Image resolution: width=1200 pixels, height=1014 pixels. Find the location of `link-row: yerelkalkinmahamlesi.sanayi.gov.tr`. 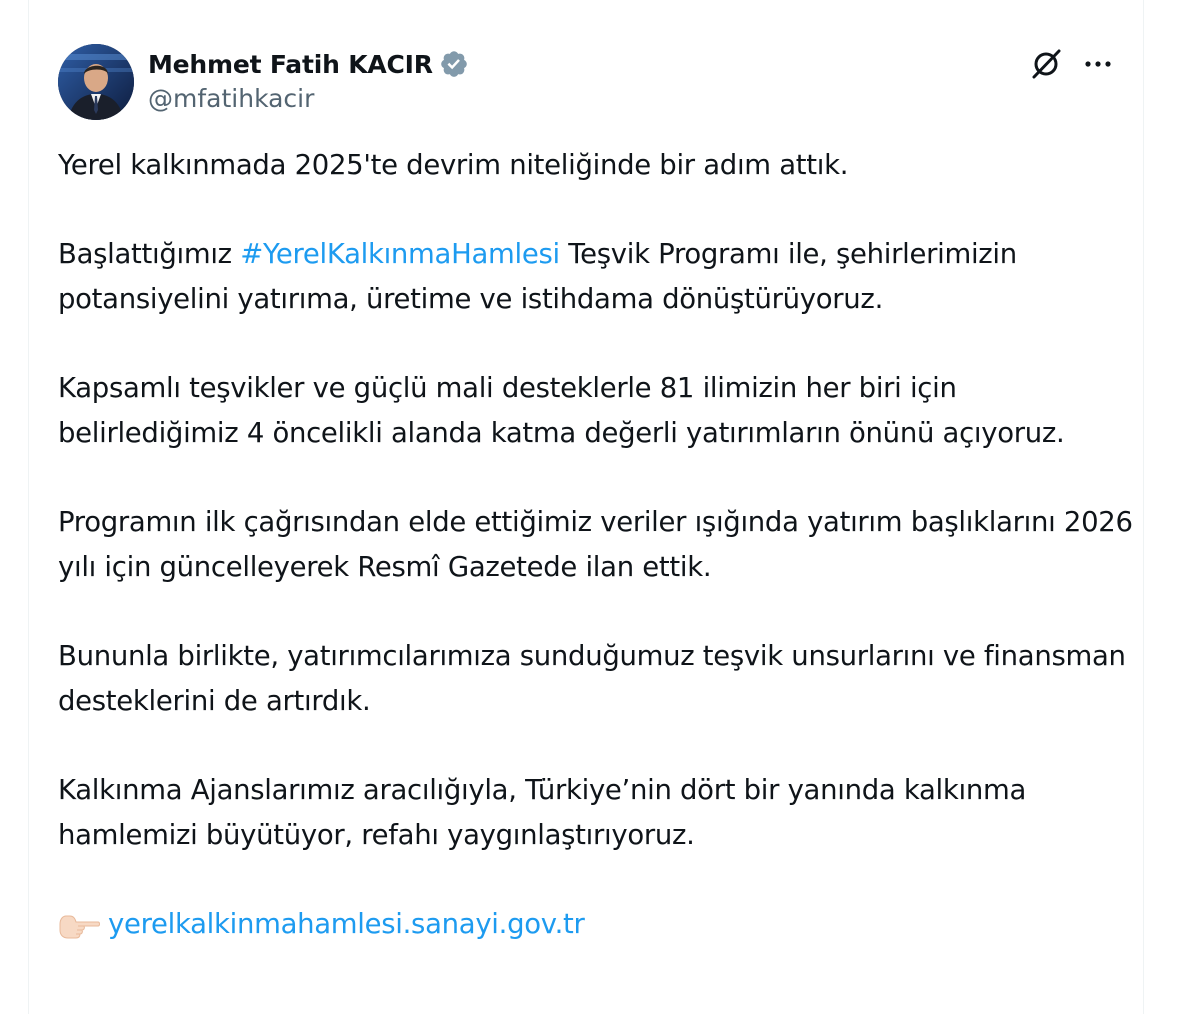

link-row: yerelkalkinmahamlesi.sanayi.gov.tr is located at coordinates (598, 924).